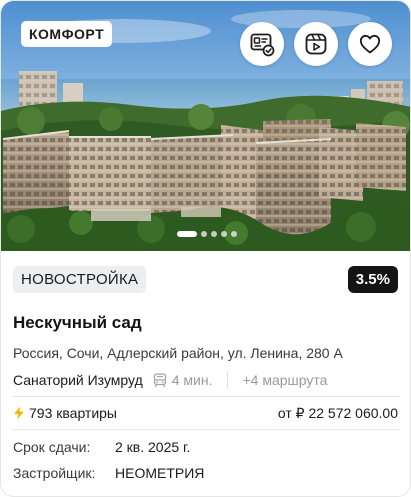 This screenshot has height=497, width=411. I want to click on certificate-check-icon, so click(262, 45).